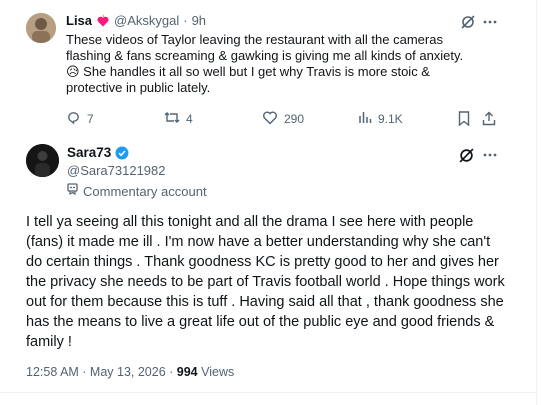 This screenshot has width=541, height=405. Describe the element at coordinates (172, 119) in the screenshot. I see `repost-icon` at that location.